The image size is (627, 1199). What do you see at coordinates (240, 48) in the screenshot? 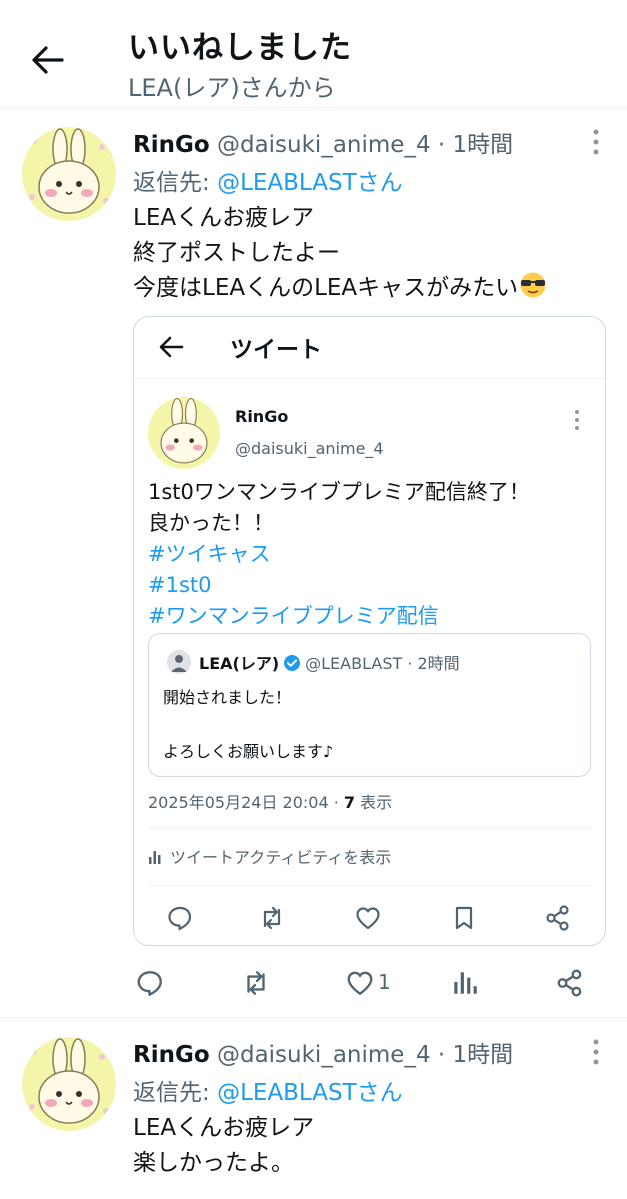
I see `page-title: いいねしました` at bounding box center [240, 48].